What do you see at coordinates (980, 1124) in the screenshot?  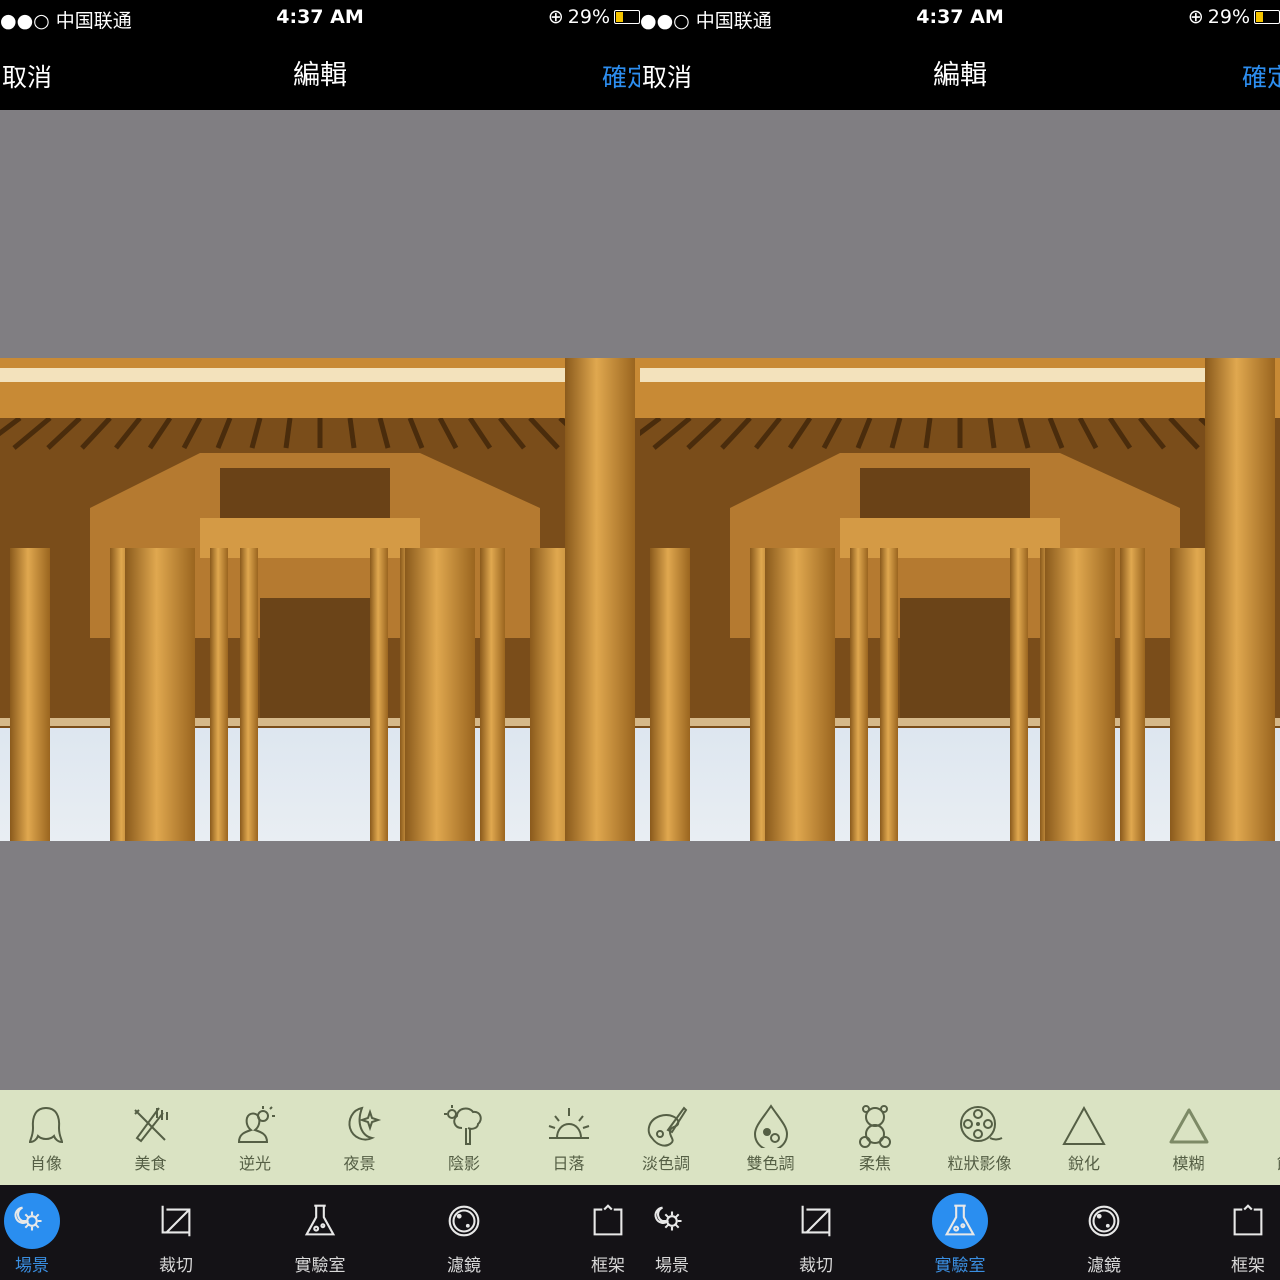 I see `film-reel-icon` at bounding box center [980, 1124].